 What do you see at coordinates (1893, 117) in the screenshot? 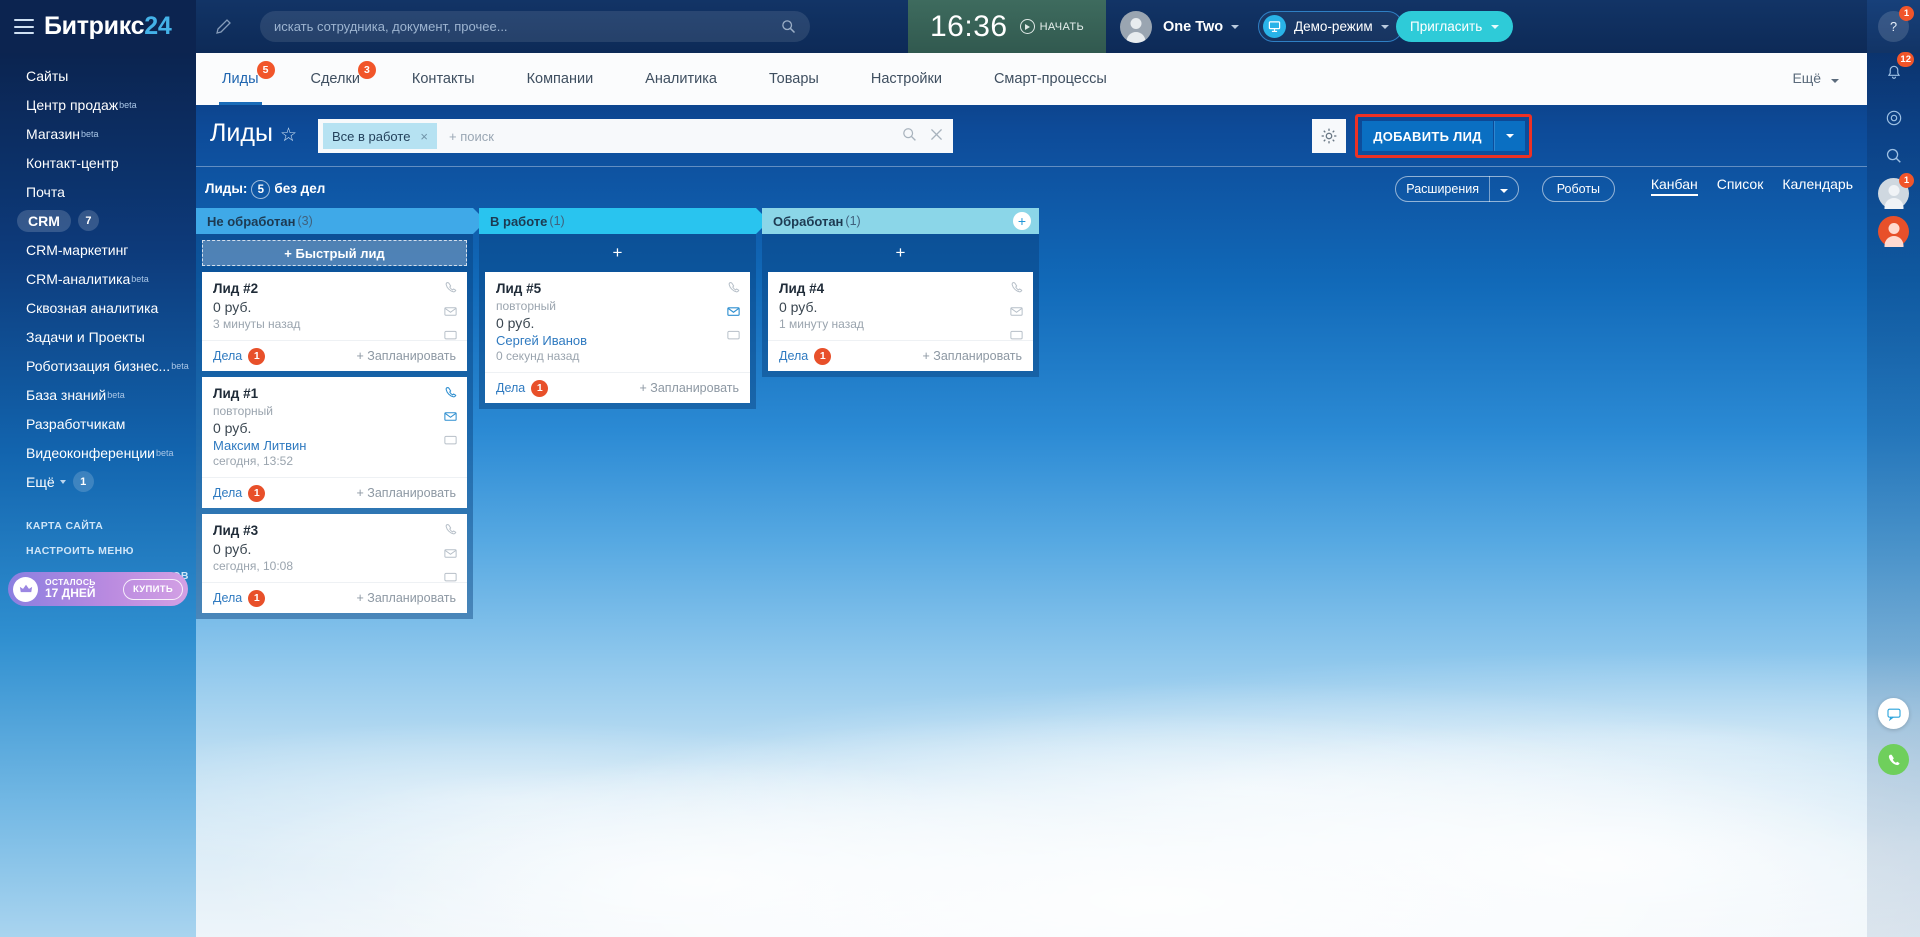
I see `chat-button` at bounding box center [1893, 117].